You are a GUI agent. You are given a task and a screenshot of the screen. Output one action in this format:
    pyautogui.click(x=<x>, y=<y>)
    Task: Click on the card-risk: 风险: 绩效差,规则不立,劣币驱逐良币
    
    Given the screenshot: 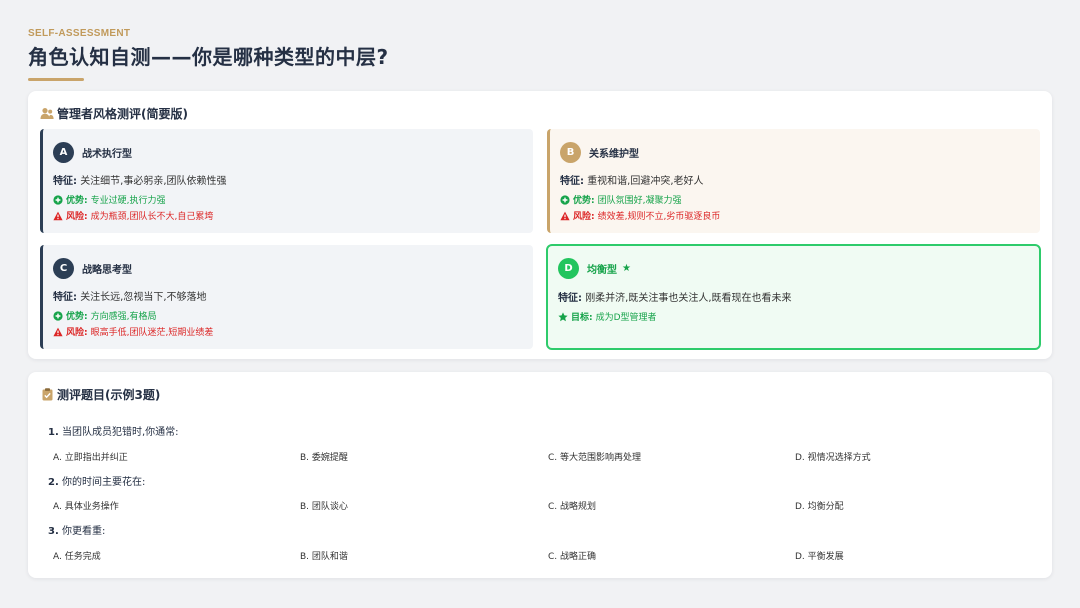 What is the action you would take?
    pyautogui.click(x=640, y=215)
    